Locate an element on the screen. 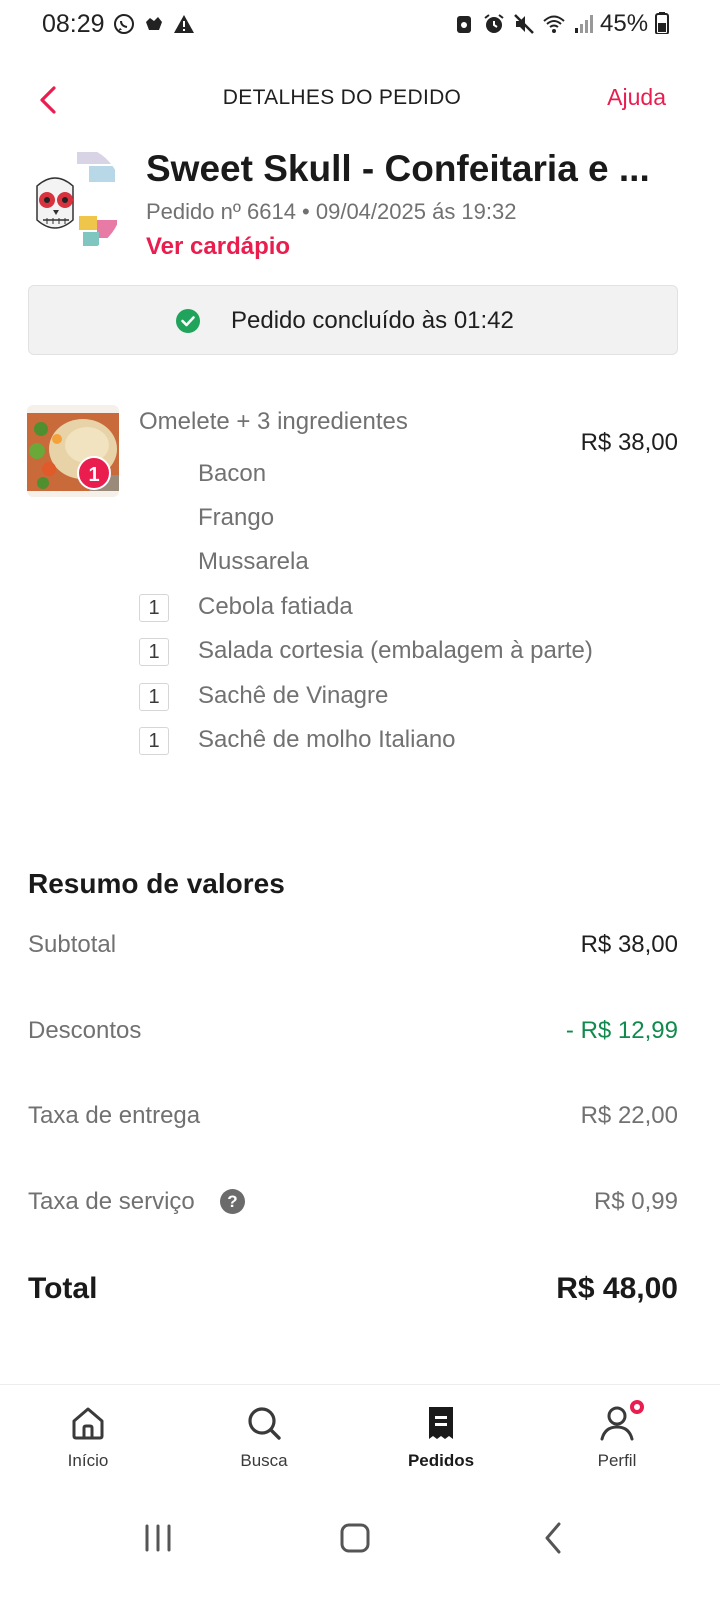  data-saver-icon is located at coordinates (464, 24).